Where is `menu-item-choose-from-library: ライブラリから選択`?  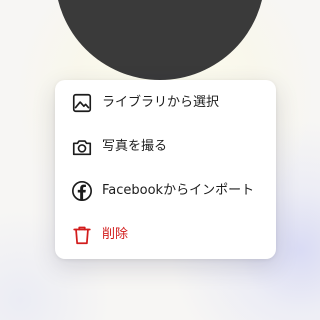
menu-item-choose-from-library: ライブラリから選択 is located at coordinates (165, 103).